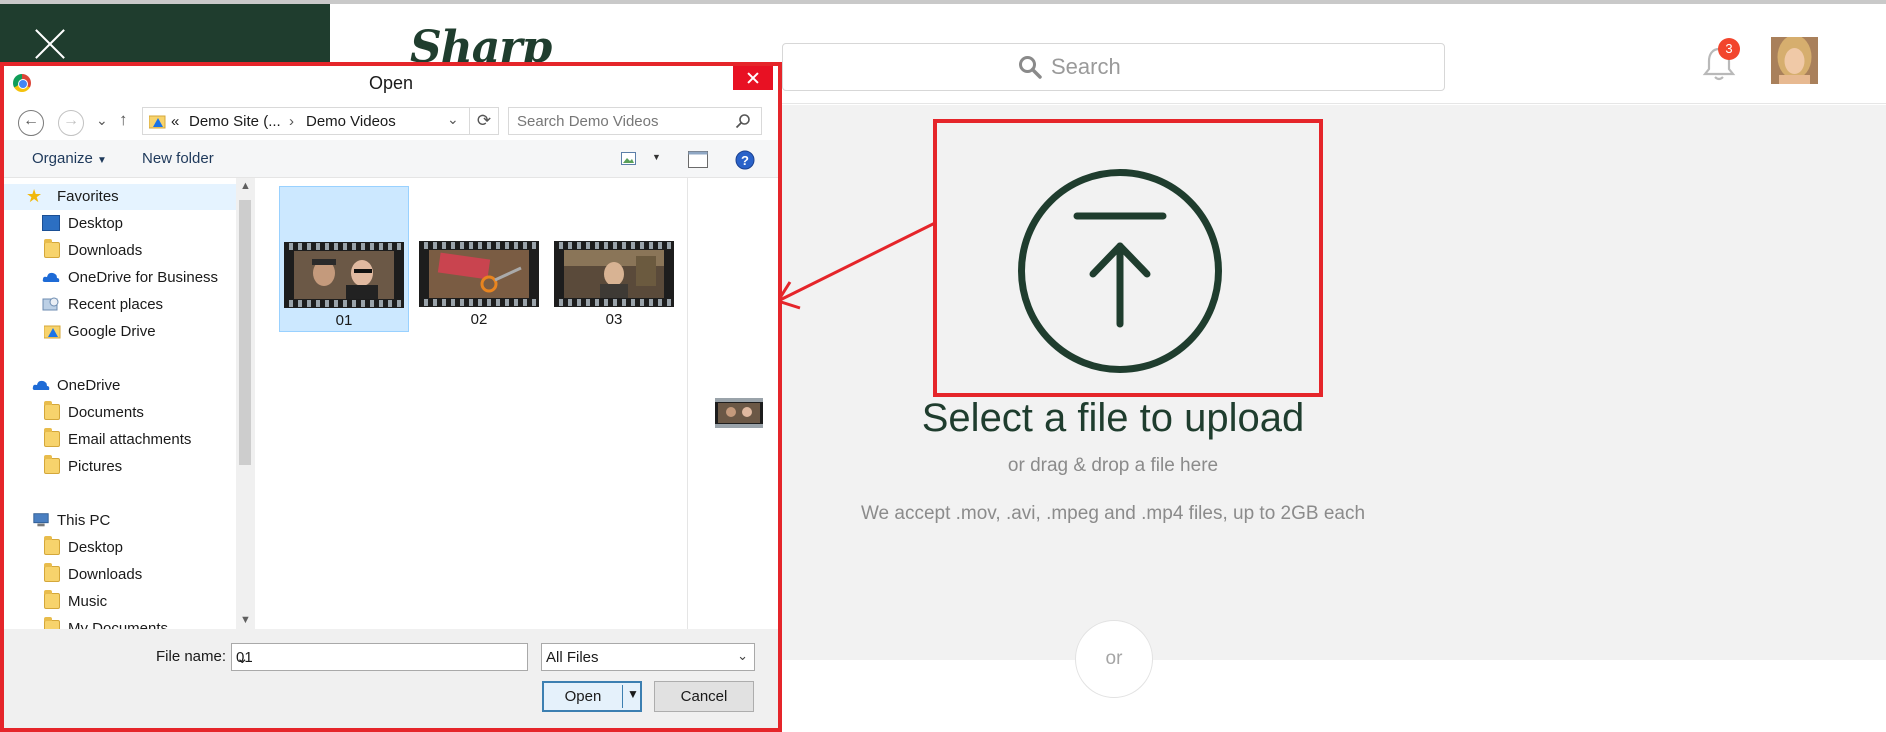 The image size is (1886, 732). What do you see at coordinates (88, 601) in the screenshot?
I see `nav-label: Music` at bounding box center [88, 601].